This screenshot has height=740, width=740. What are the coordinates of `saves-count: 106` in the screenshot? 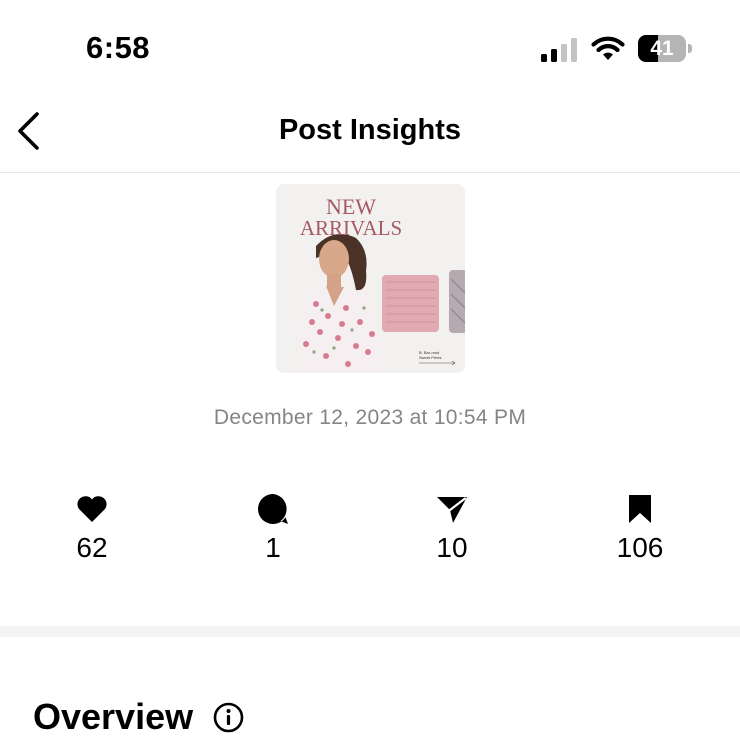 It's located at (640, 547).